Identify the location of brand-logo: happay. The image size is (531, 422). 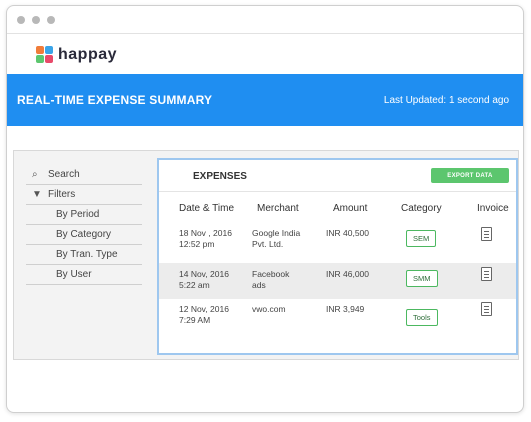
(76, 55).